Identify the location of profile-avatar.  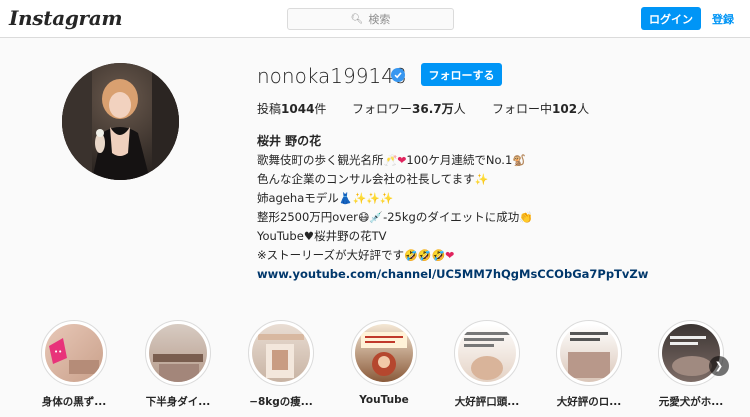
(120, 121).